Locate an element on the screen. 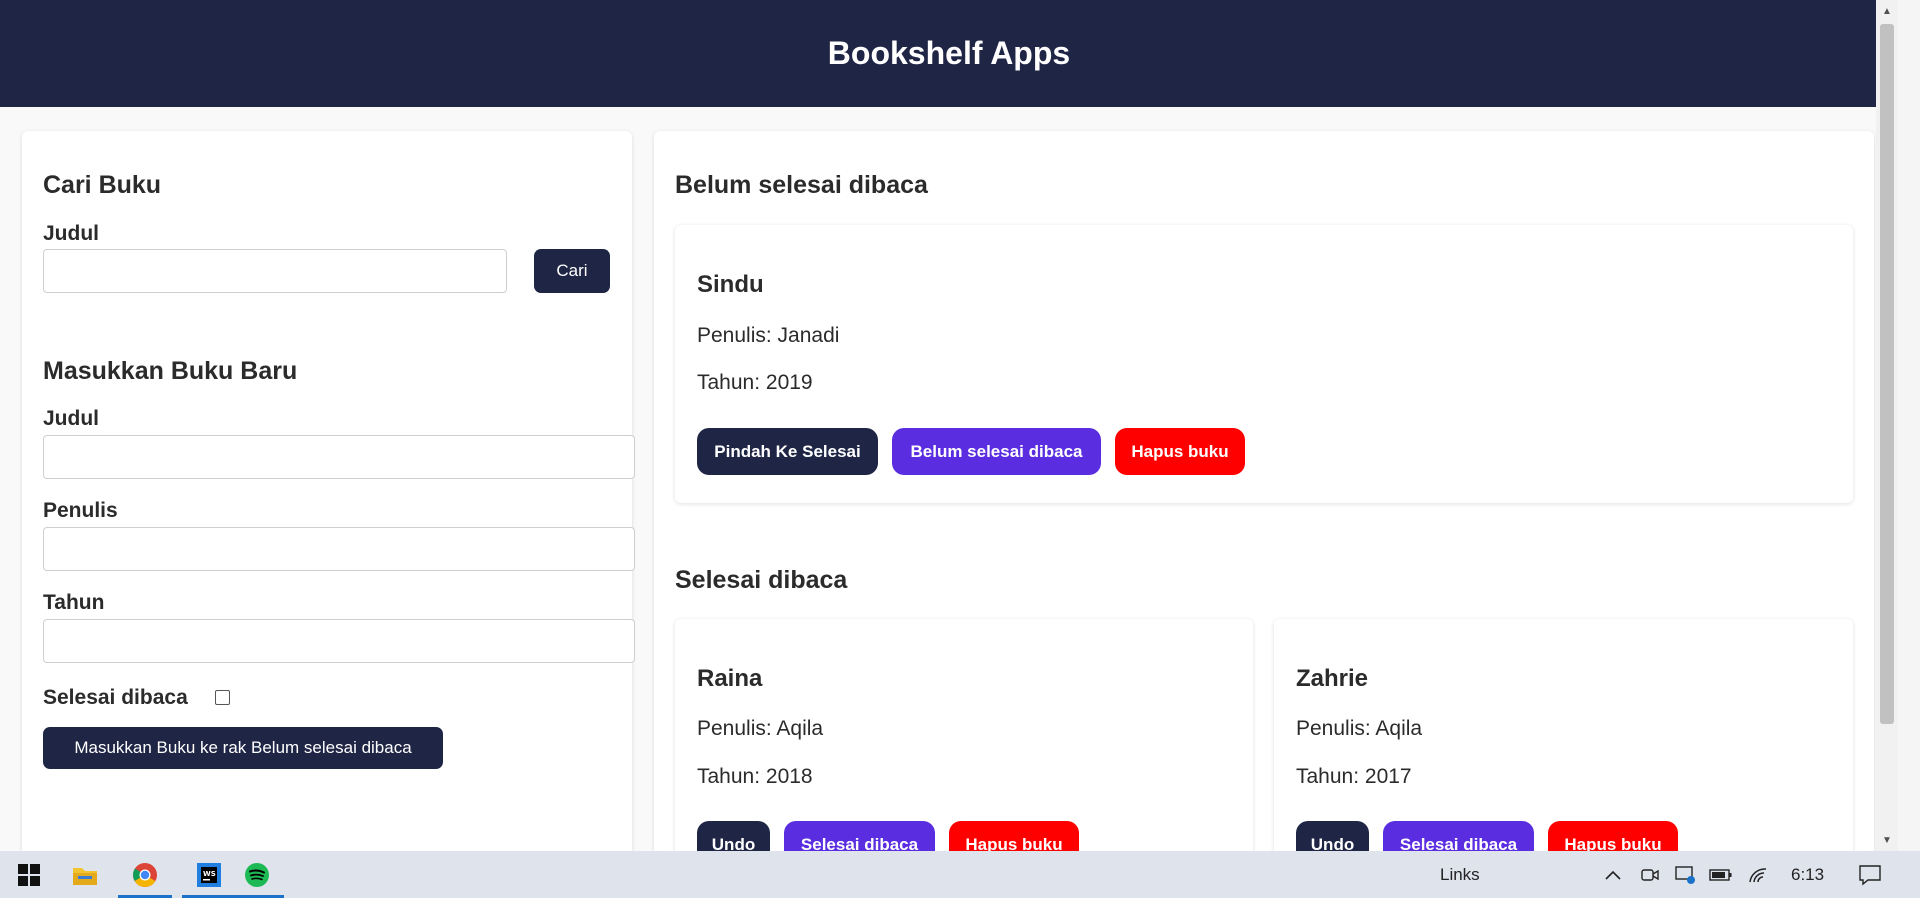 This screenshot has width=1920, height=898. windows-taskbar: WS Links 6:13 is located at coordinates (960, 874).